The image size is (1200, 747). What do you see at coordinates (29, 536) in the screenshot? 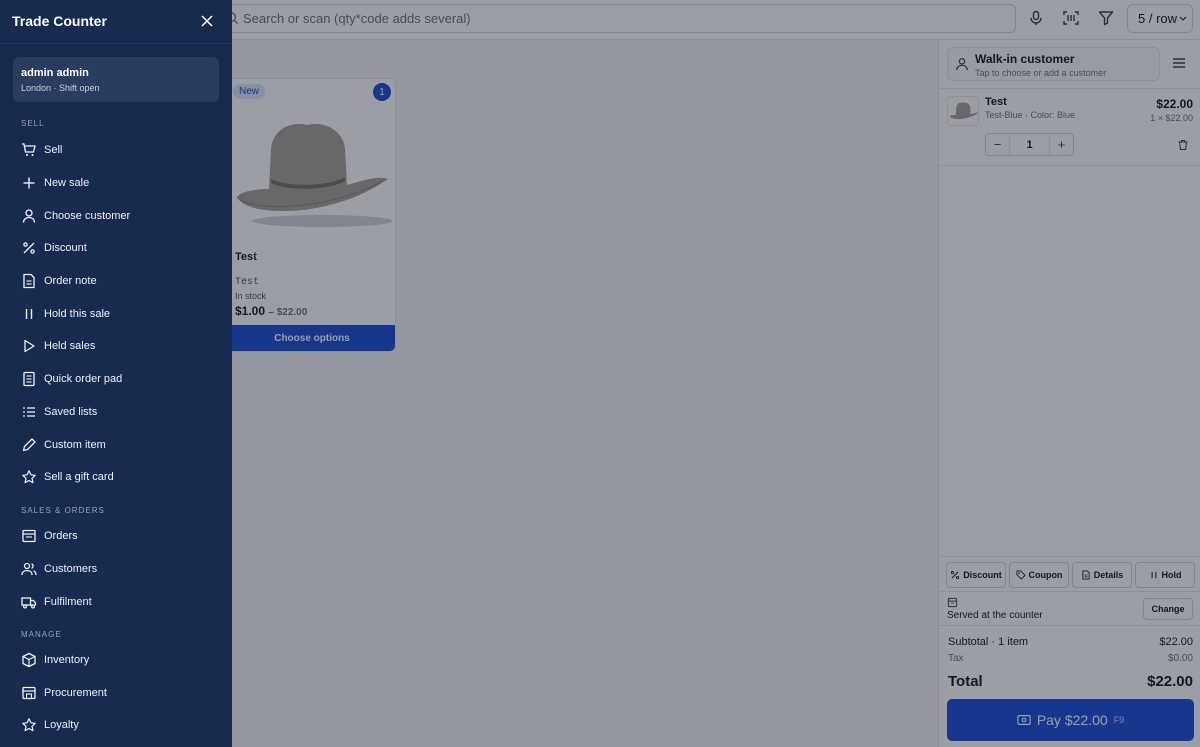
I see `orders-icon` at bounding box center [29, 536].